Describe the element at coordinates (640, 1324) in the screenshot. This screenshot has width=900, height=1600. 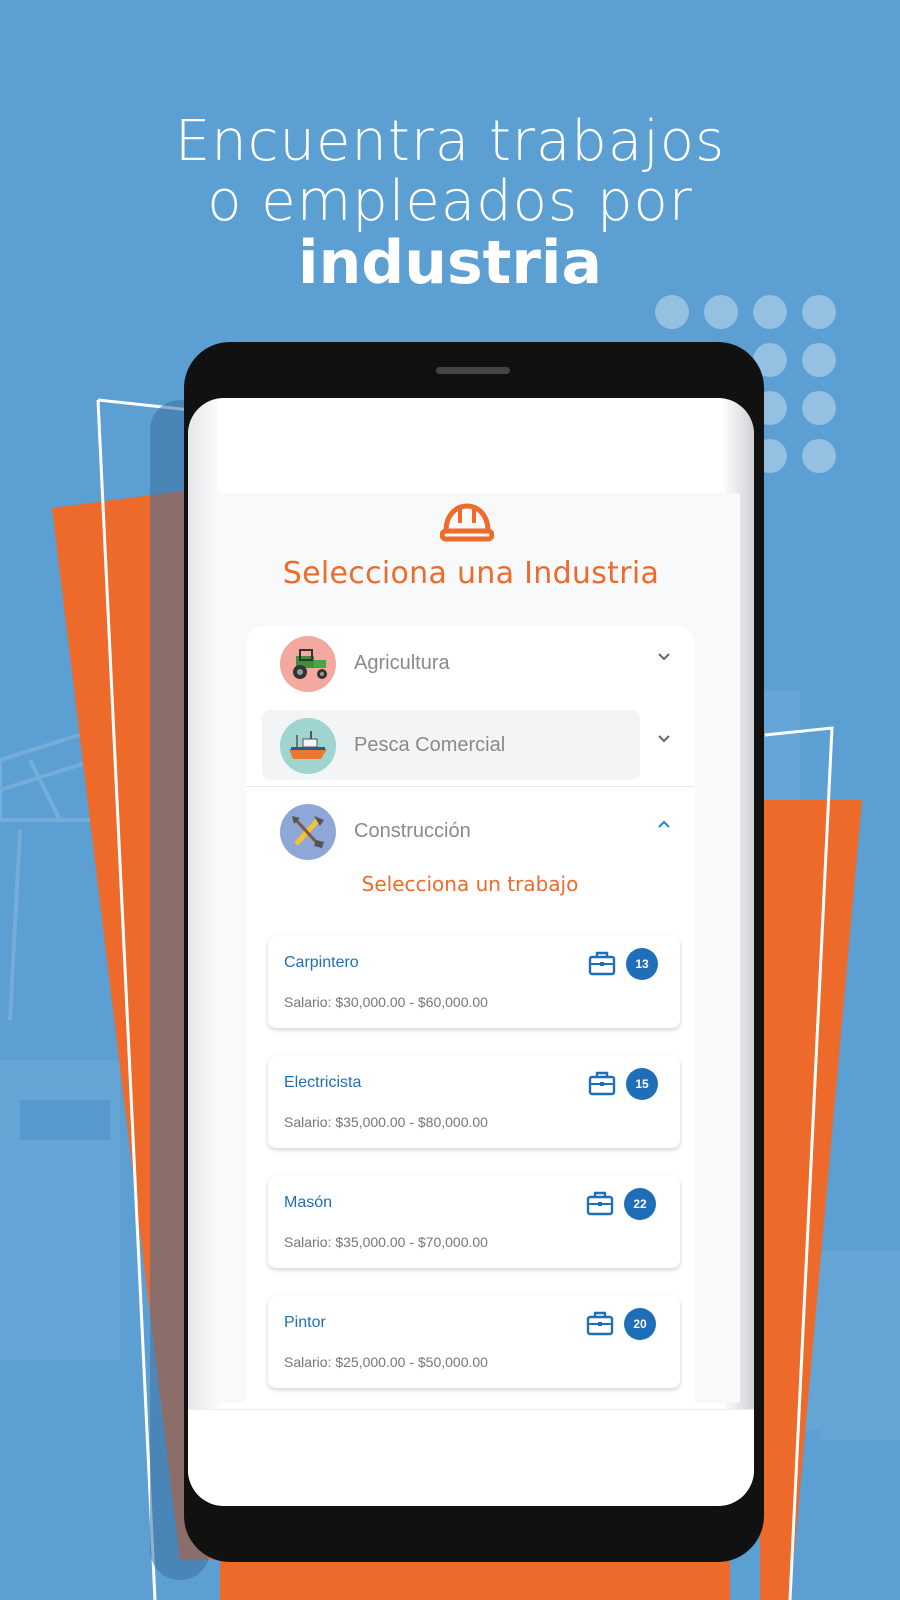
I see `job-count-badge: 20` at that location.